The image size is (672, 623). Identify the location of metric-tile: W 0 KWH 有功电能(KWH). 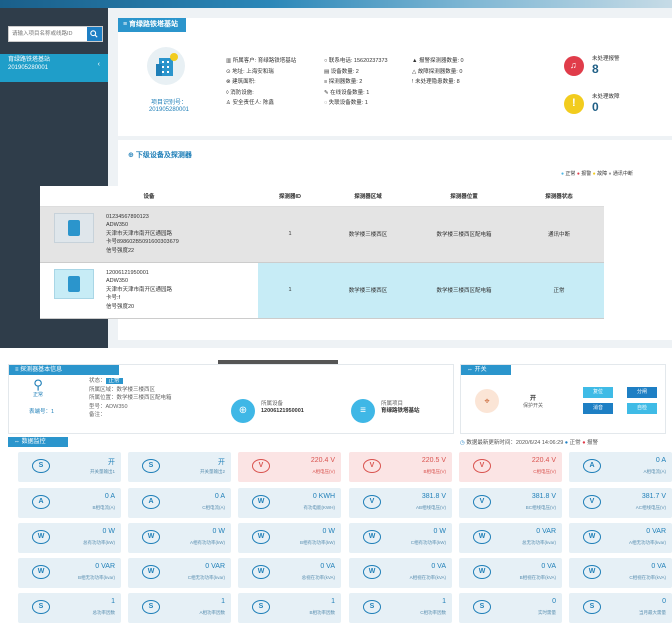
(289, 503).